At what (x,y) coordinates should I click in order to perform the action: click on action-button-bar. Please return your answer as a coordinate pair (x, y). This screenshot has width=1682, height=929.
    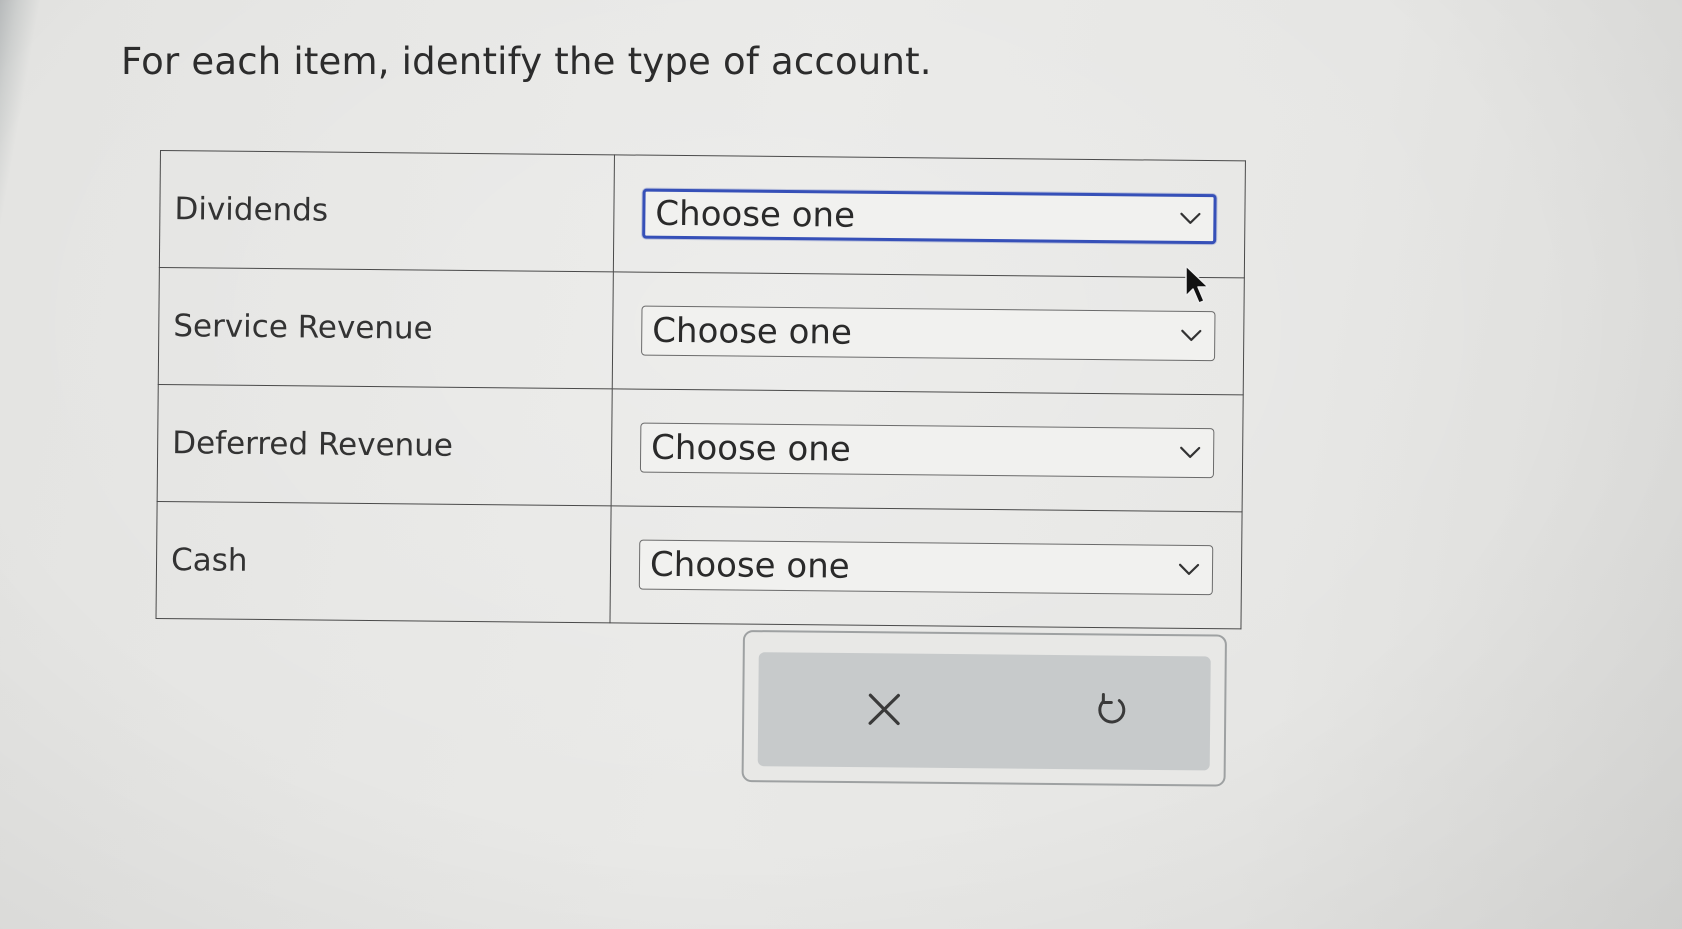
    Looking at the image, I should click on (984, 711).